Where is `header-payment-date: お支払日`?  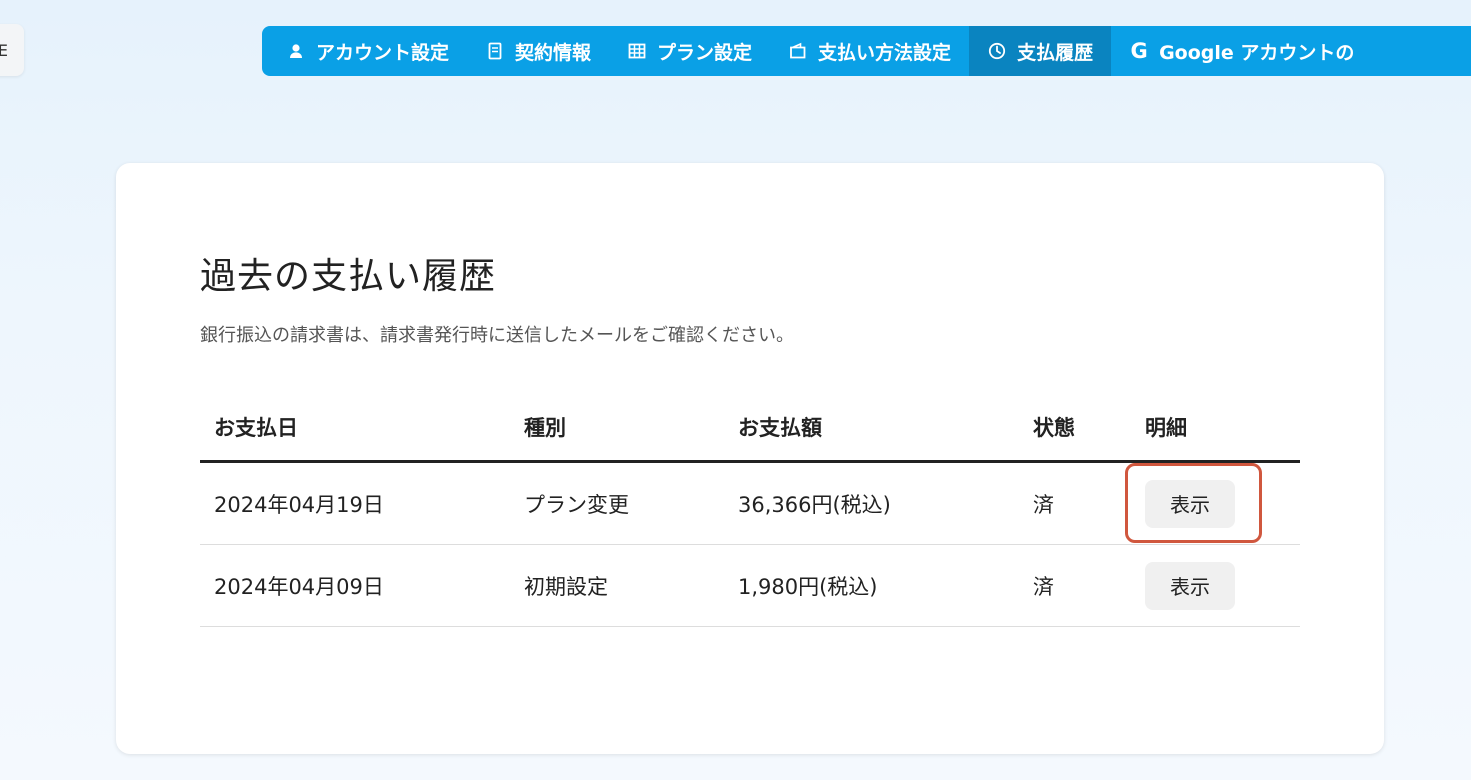 header-payment-date: お支払日 is located at coordinates (256, 427).